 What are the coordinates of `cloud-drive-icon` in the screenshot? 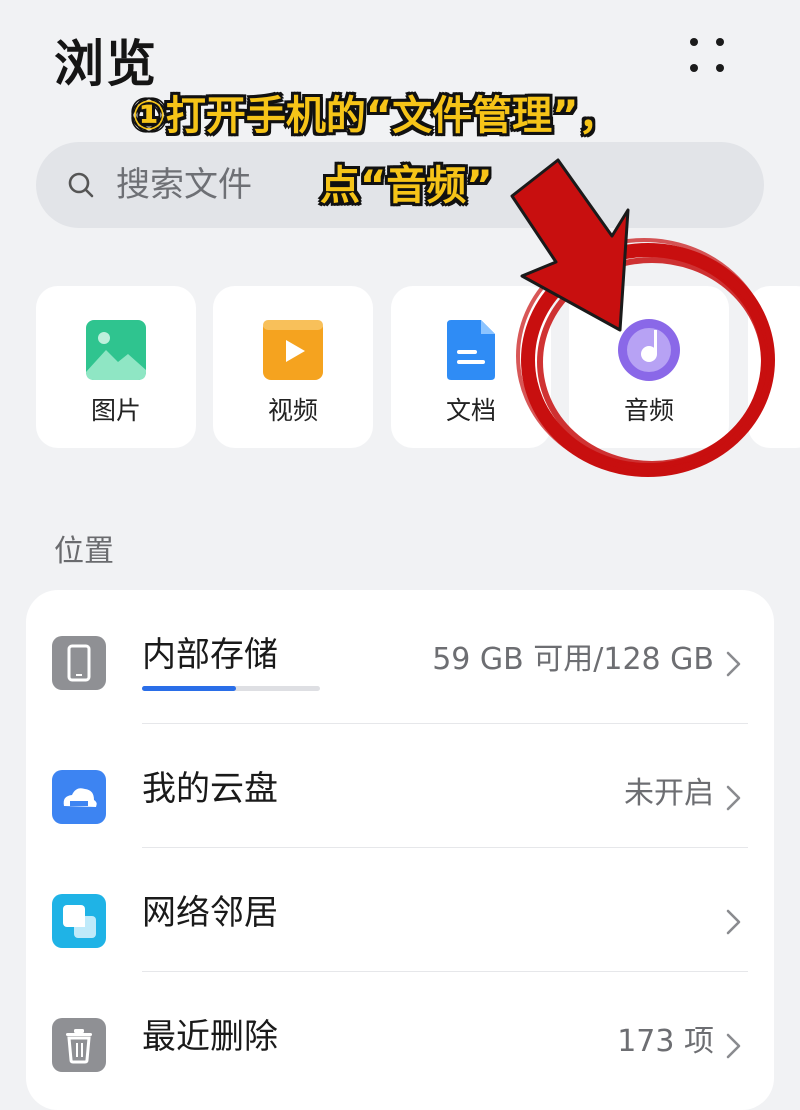 It's located at (79, 797).